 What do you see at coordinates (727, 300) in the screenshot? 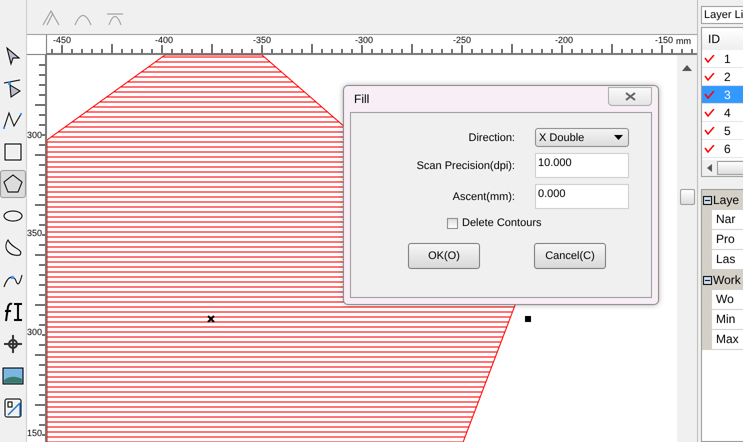
I see `property-name: Wo` at bounding box center [727, 300].